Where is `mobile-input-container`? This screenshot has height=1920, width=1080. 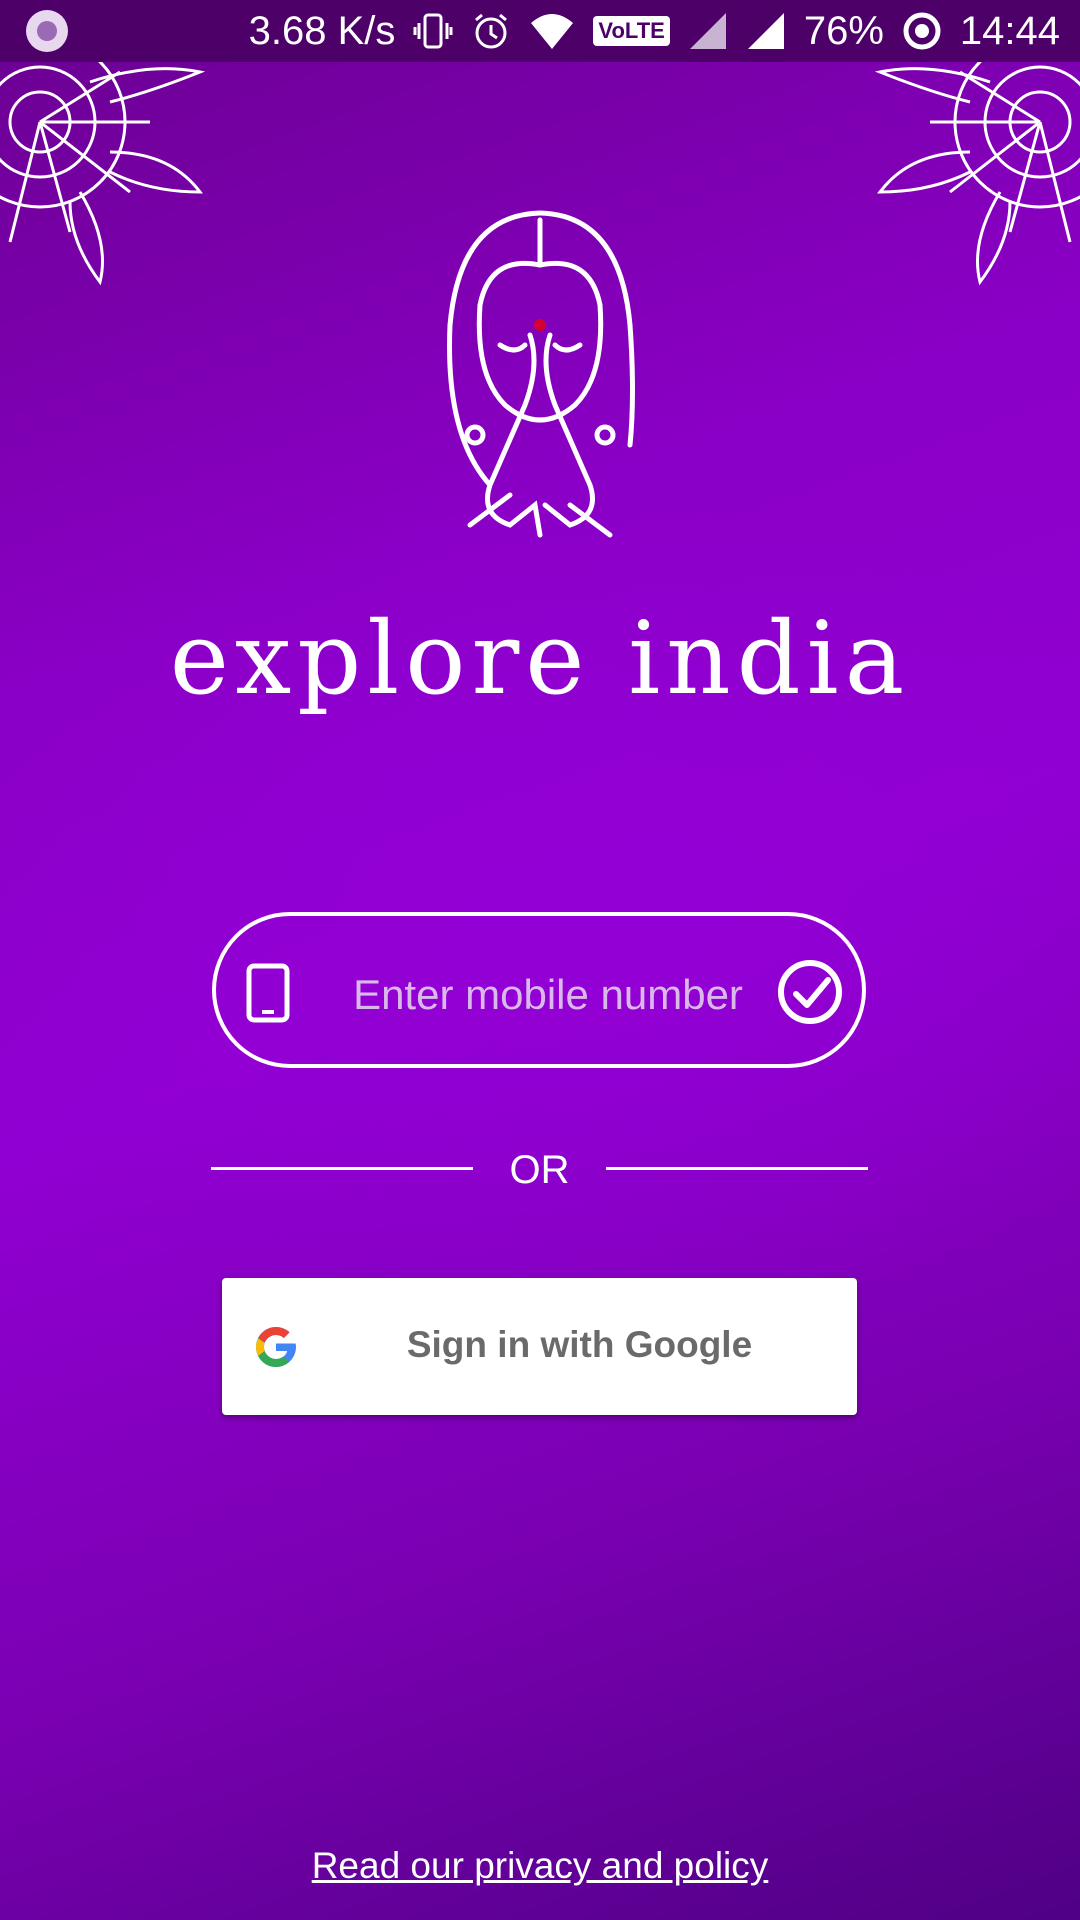
mobile-input-container is located at coordinates (539, 990).